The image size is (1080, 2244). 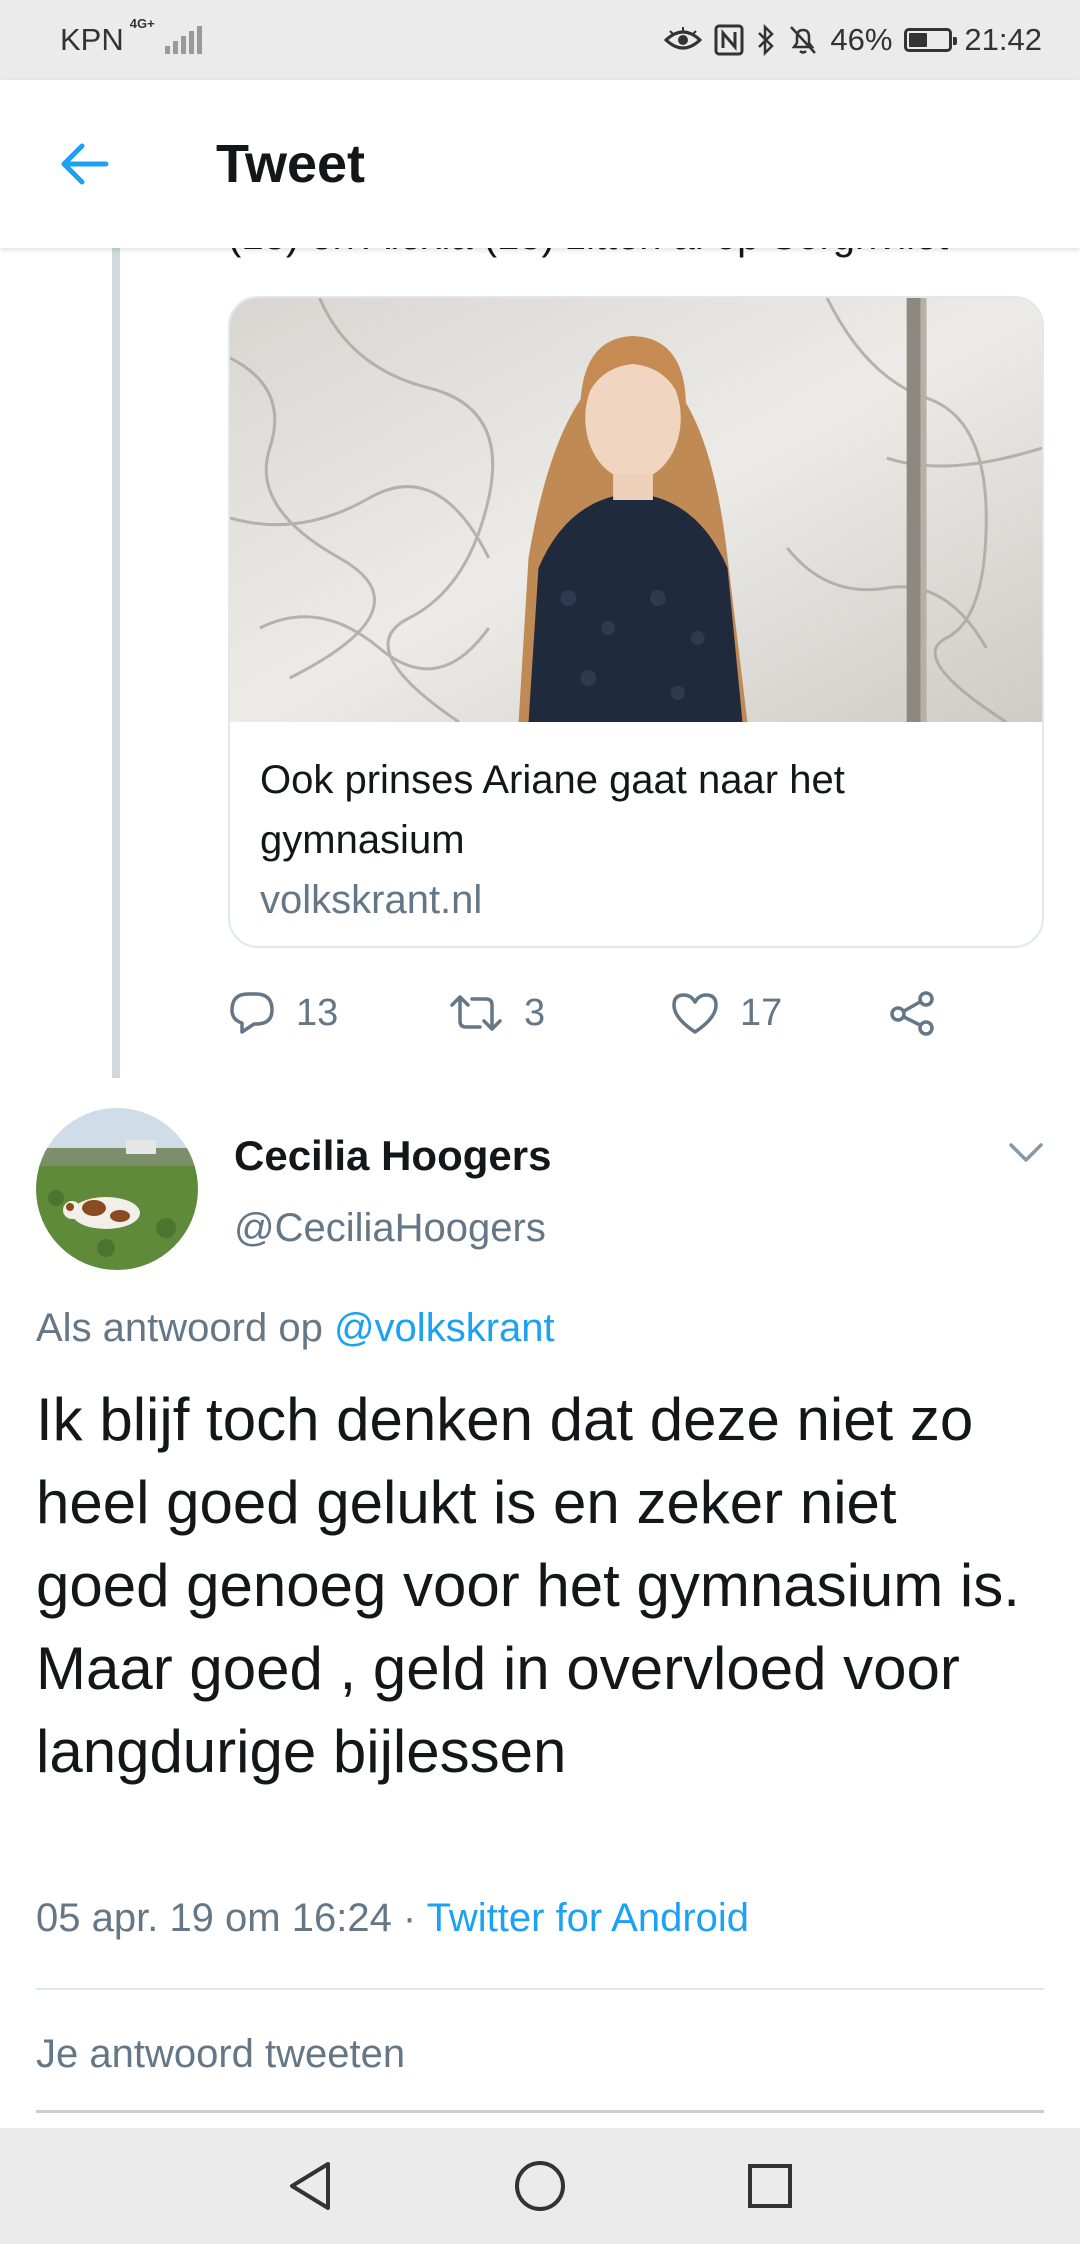 What do you see at coordinates (766, 40) in the screenshot?
I see `bluetooth-icon` at bounding box center [766, 40].